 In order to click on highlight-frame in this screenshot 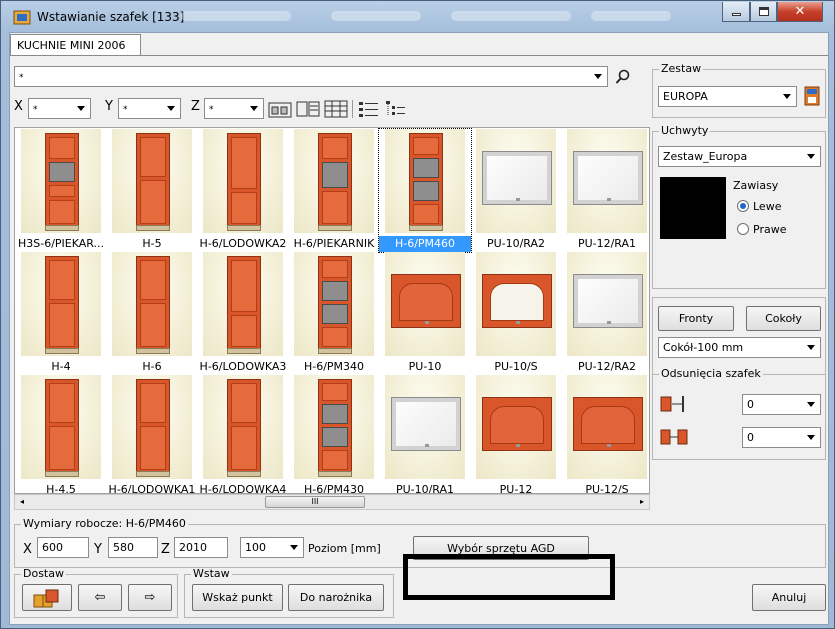, I will do `click(509, 577)`.